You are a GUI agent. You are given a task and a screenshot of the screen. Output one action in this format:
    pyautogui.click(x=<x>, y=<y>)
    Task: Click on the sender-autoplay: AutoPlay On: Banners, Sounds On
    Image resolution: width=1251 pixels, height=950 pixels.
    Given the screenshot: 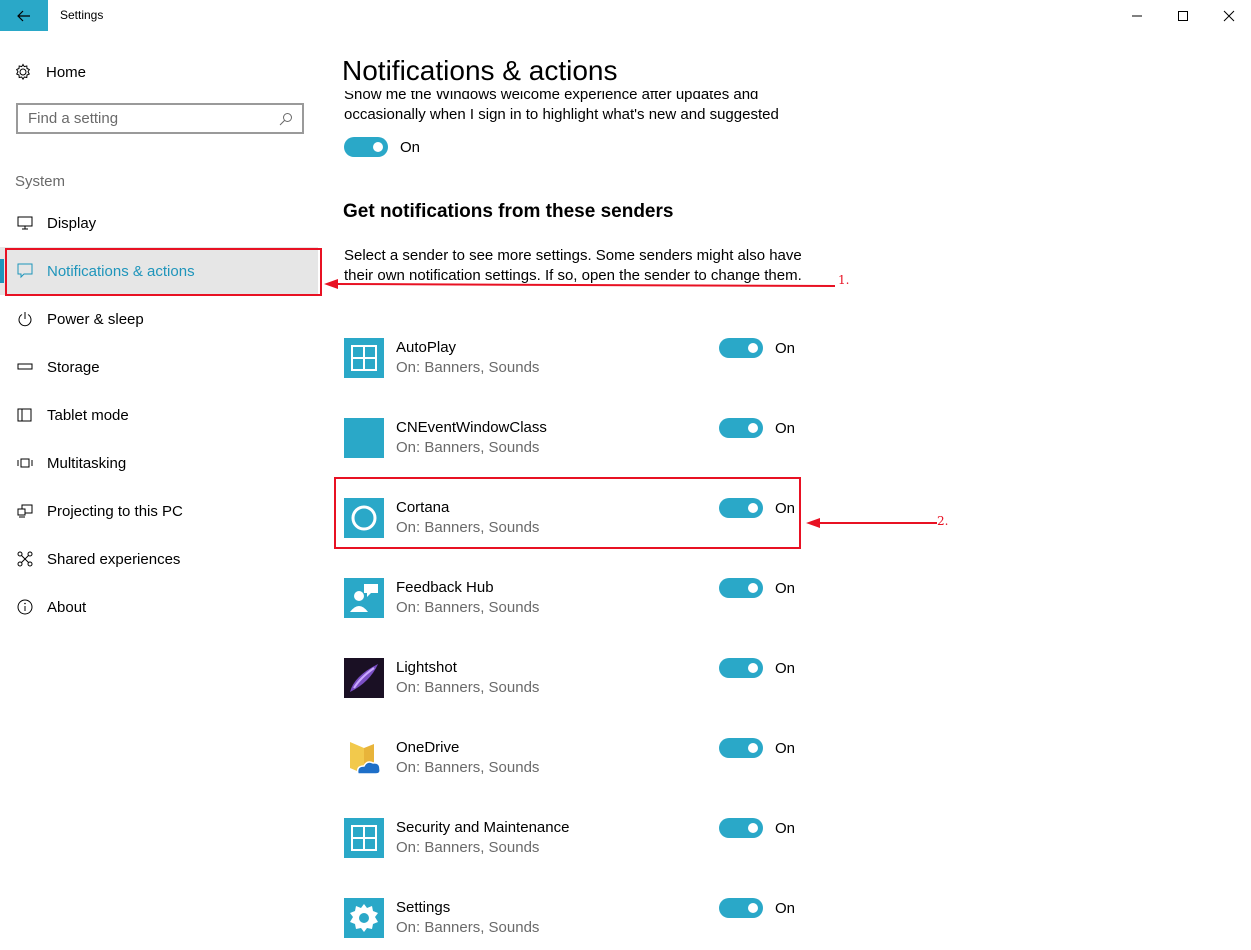 What is the action you would take?
    pyautogui.click(x=569, y=358)
    